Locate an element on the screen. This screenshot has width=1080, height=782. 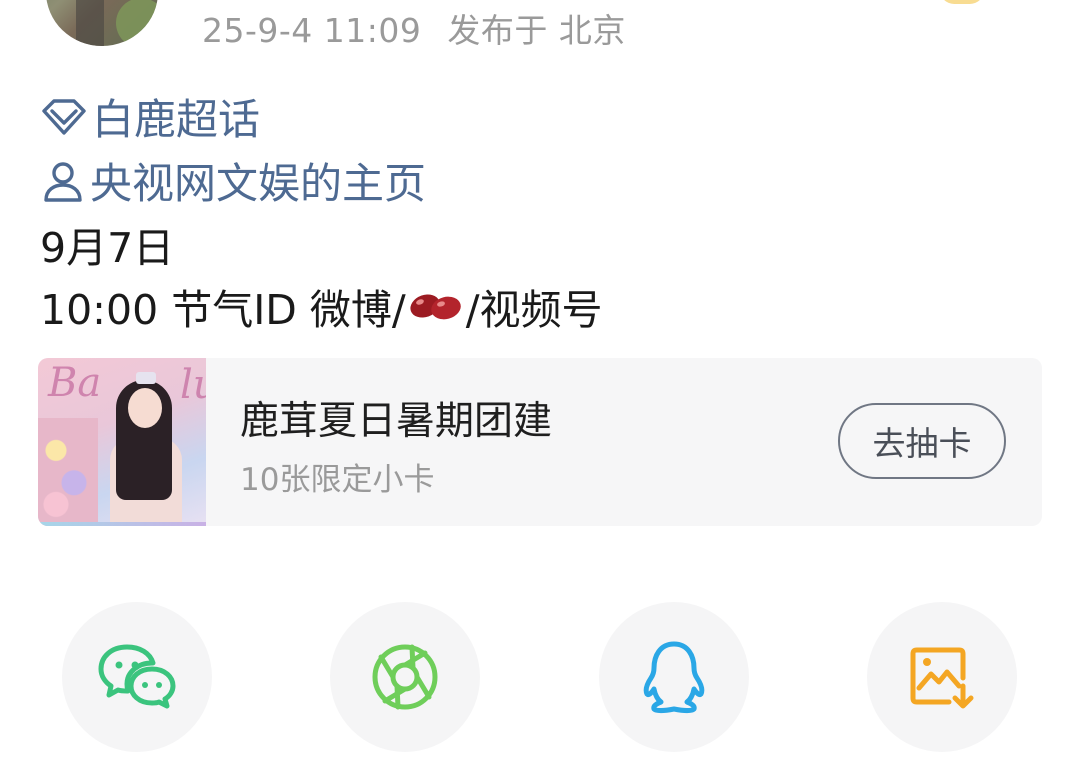
user-icon is located at coordinates (63, 181).